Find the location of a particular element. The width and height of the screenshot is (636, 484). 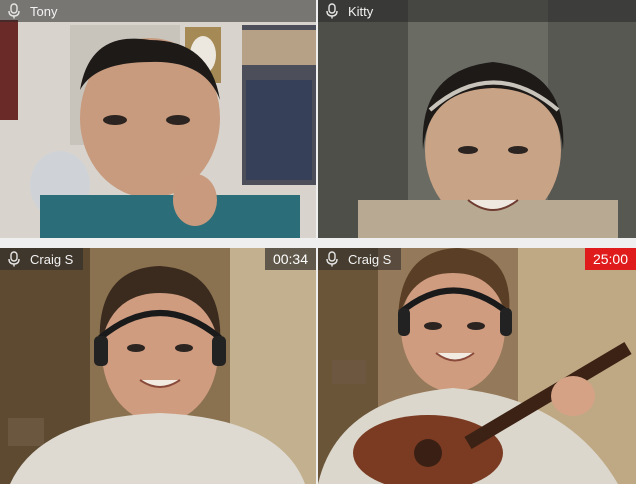

participant-namebar: Kitty is located at coordinates (477, 11).